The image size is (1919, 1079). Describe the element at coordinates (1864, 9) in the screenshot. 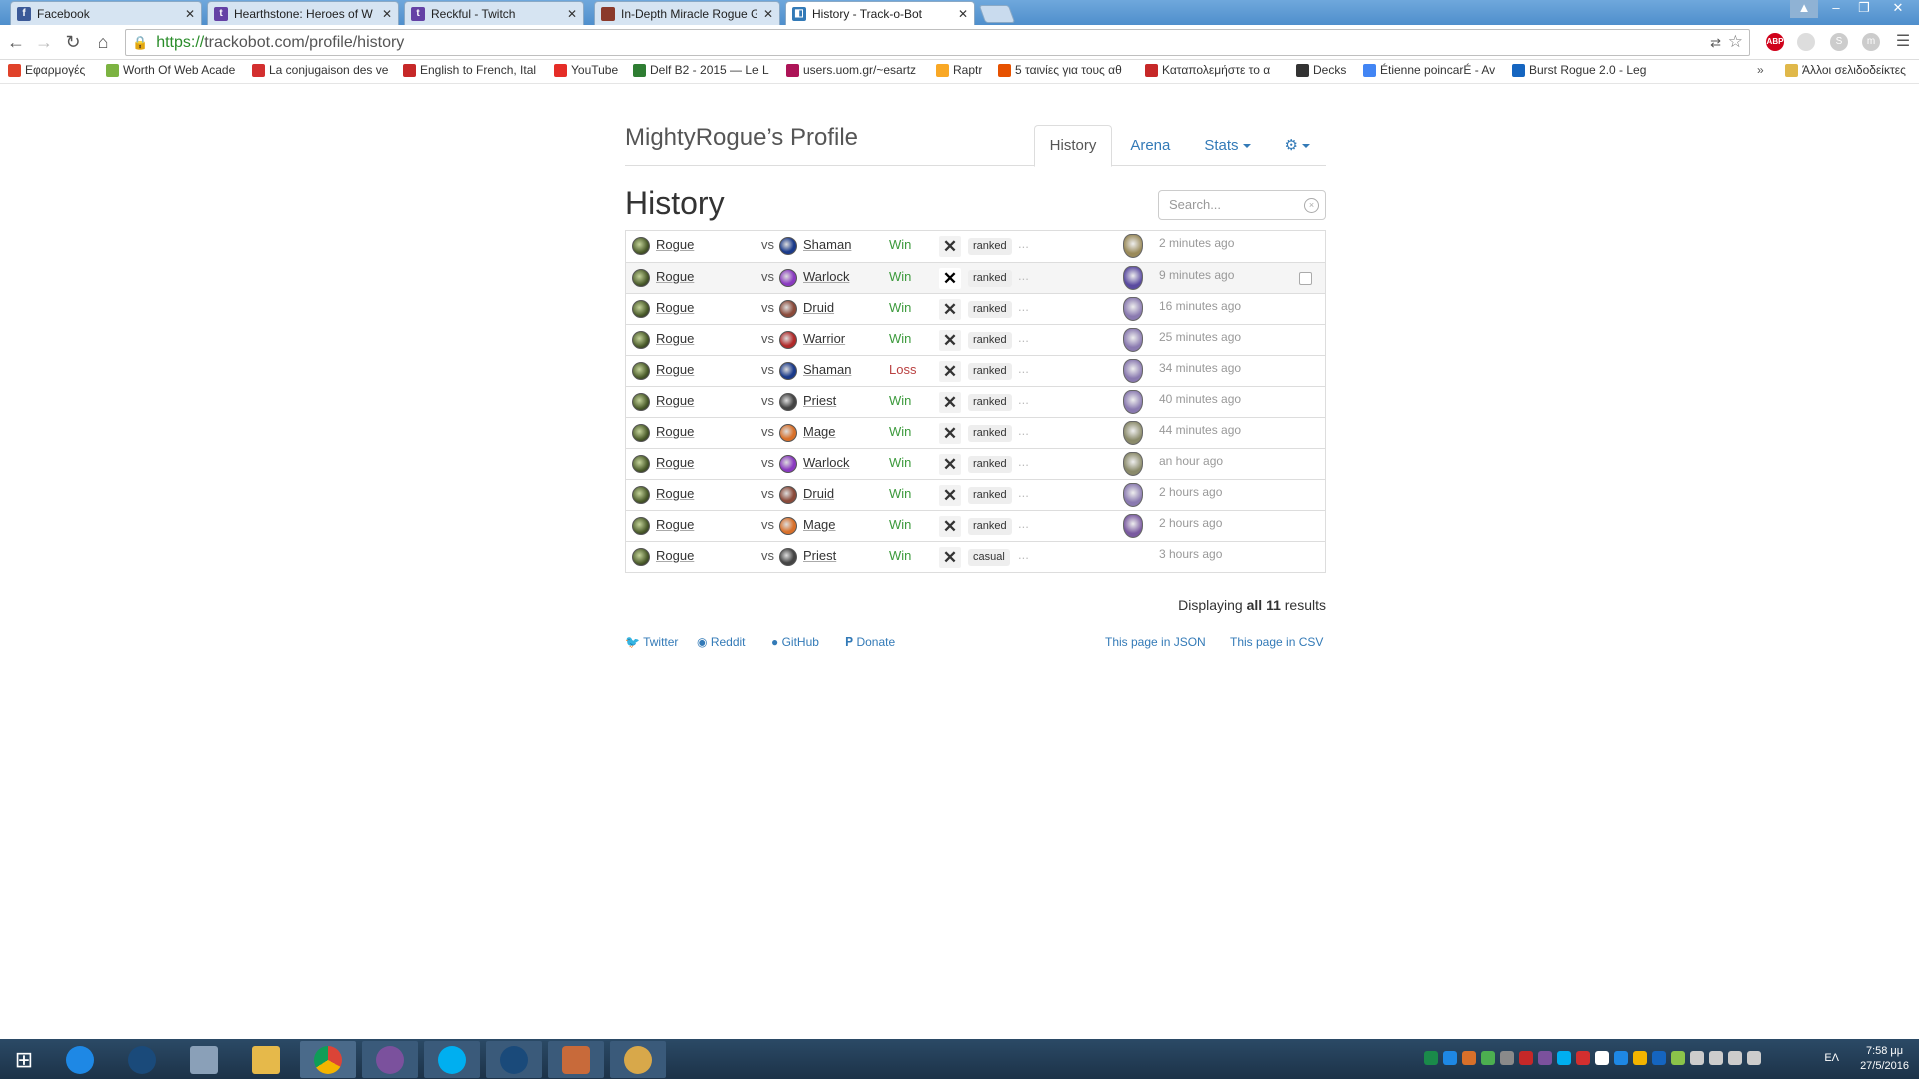

I see `restore-button: ❐` at that location.